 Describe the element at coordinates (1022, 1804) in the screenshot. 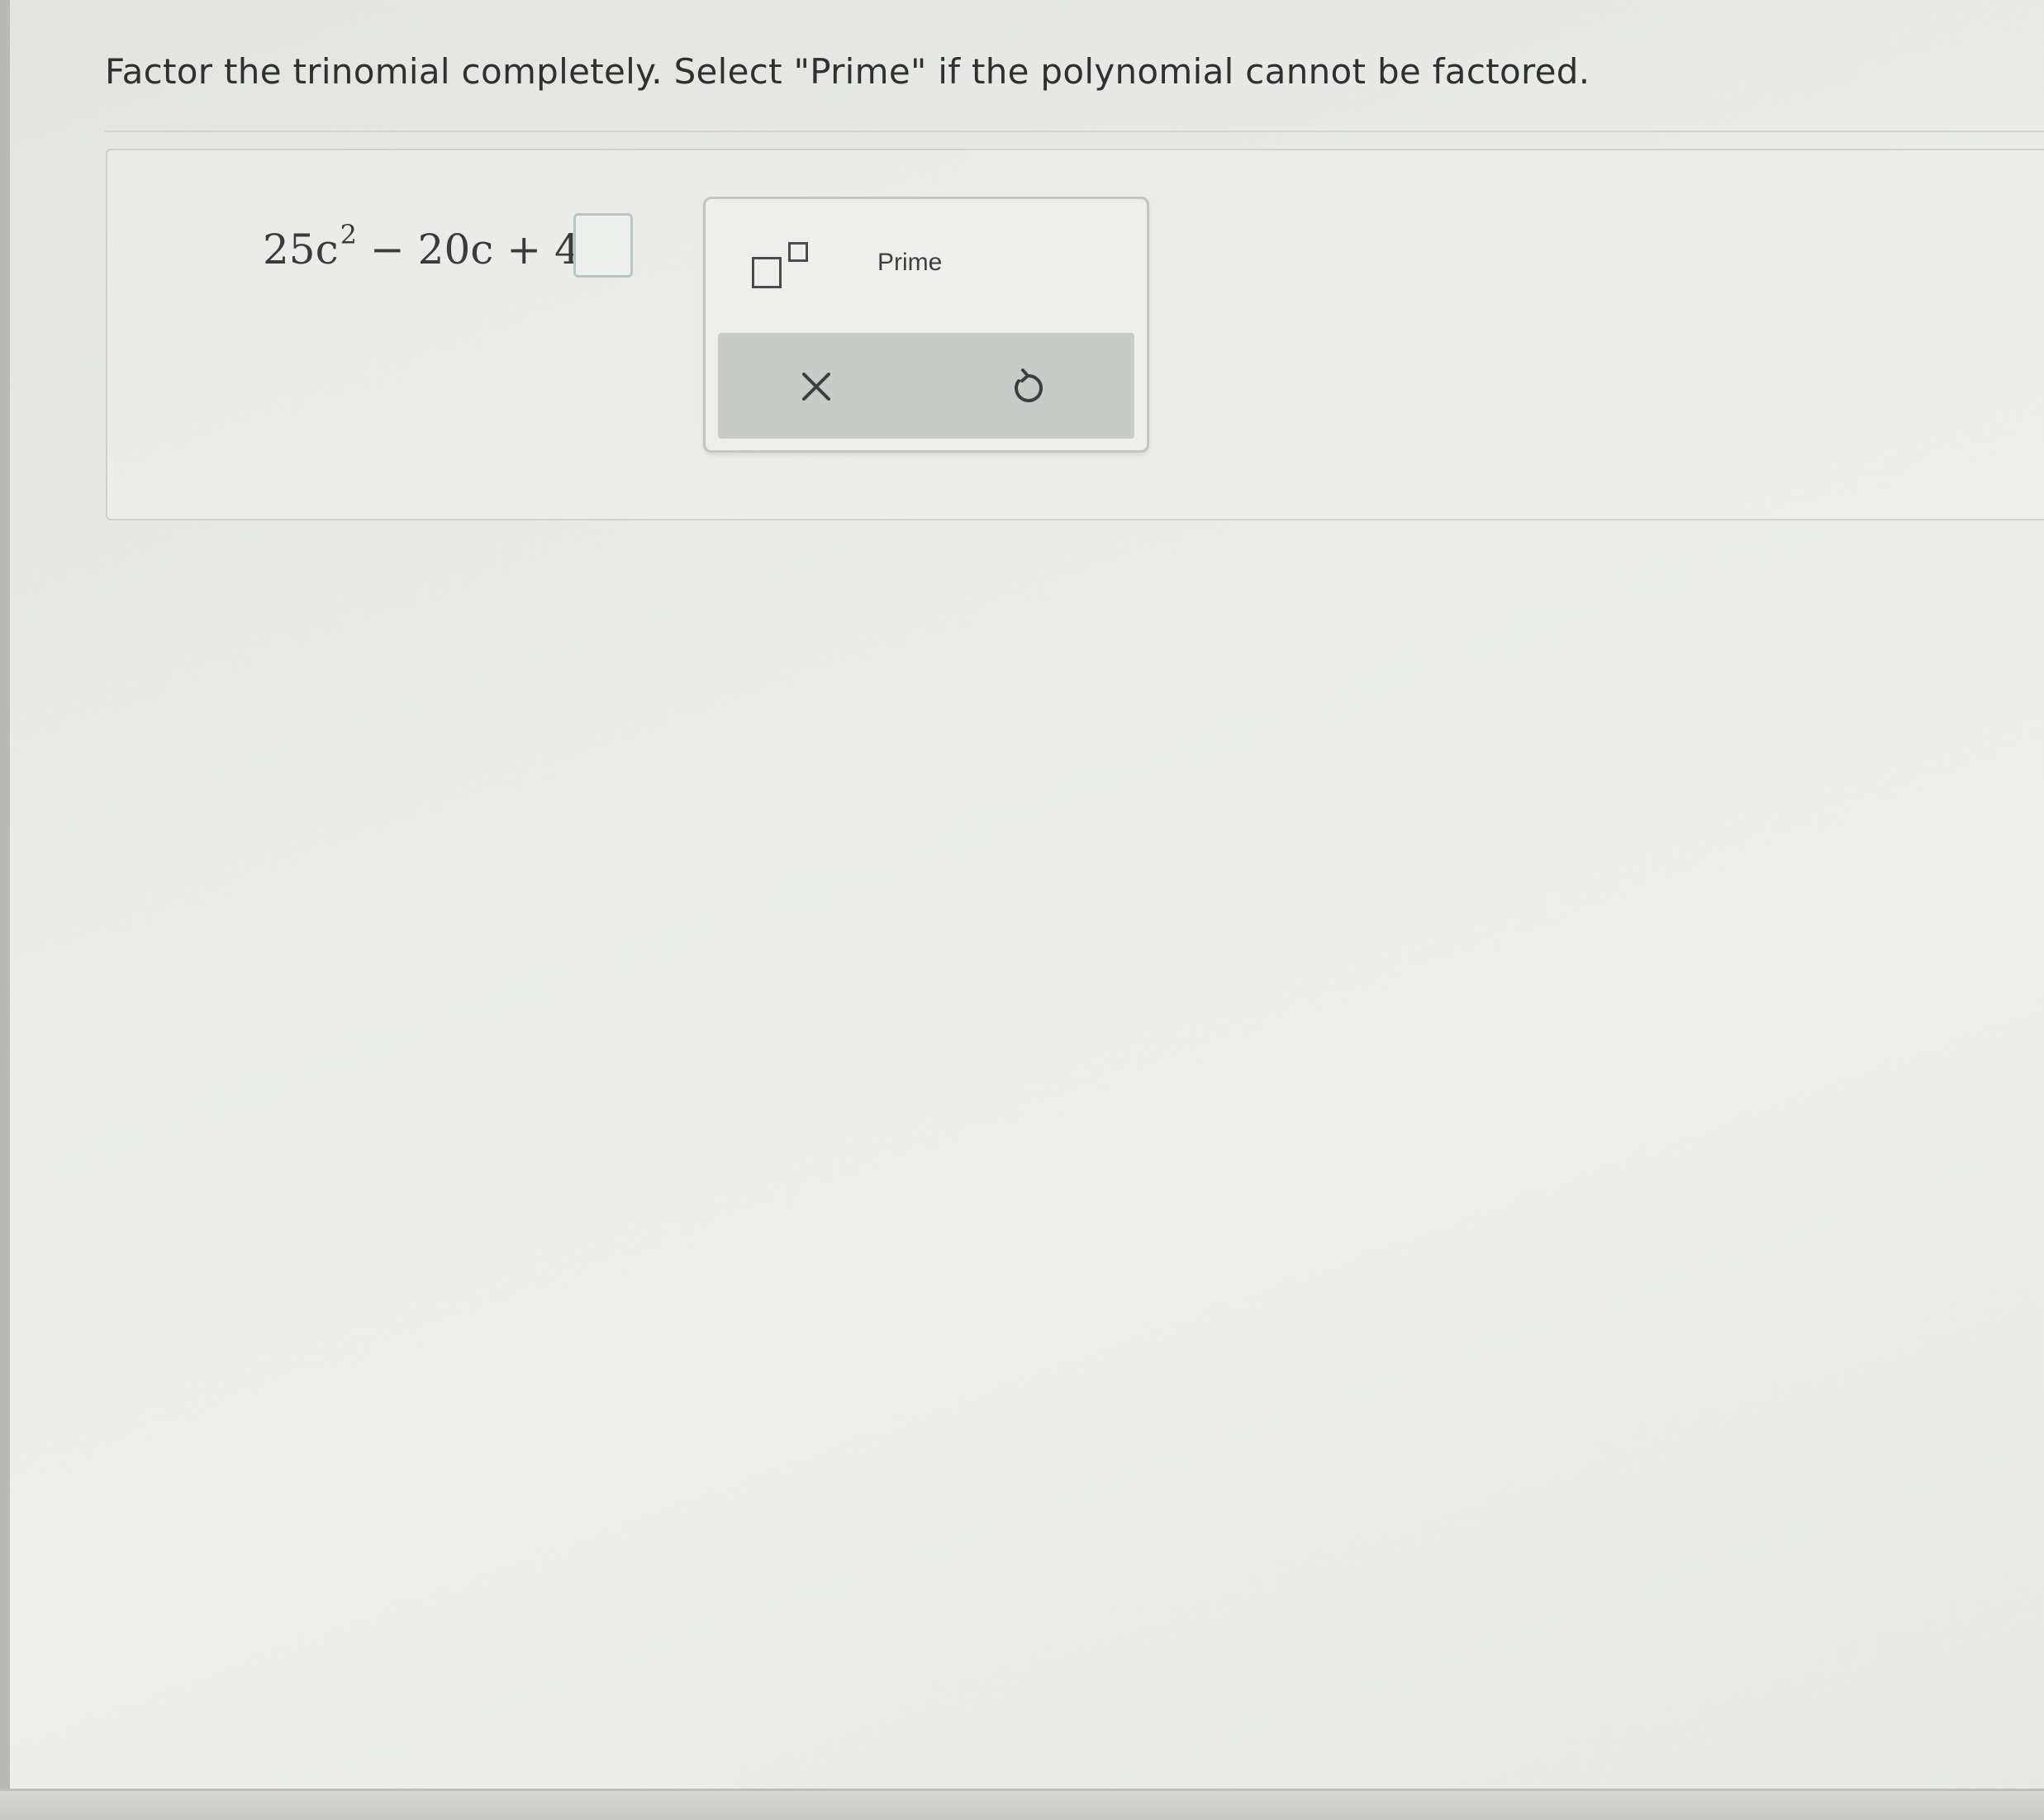

I see `bottom-screen-edge` at that location.